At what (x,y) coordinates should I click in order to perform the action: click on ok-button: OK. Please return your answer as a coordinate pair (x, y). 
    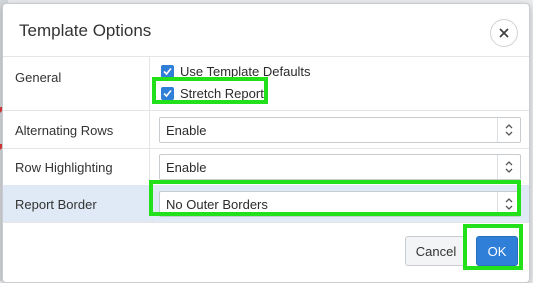
    Looking at the image, I should click on (497, 251).